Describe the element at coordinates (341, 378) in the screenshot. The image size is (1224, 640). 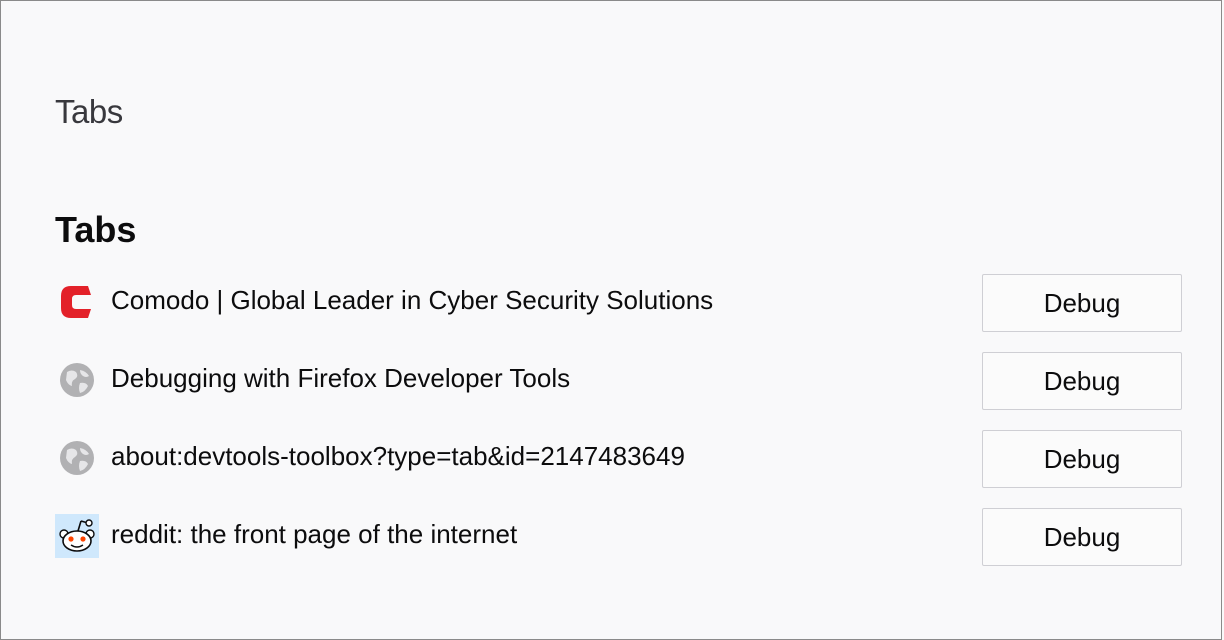
I see `tab-title: Debugging with Firefox Developer Tools` at that location.